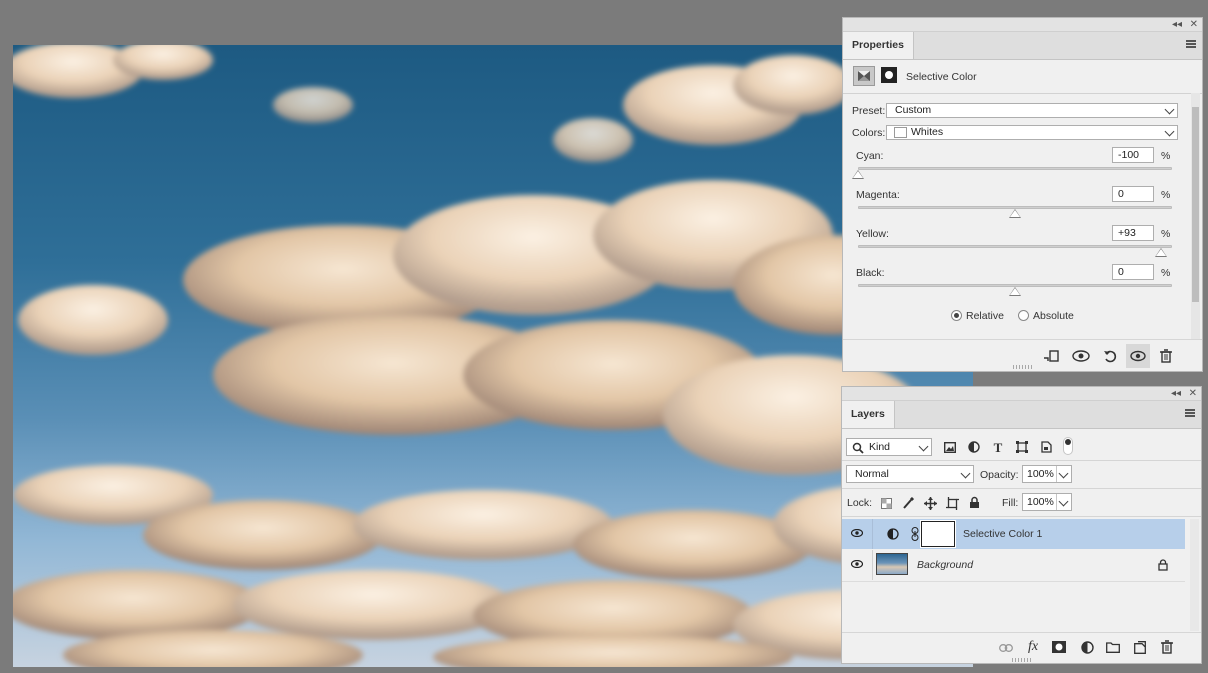 Image resolution: width=1208 pixels, height=673 pixels. Describe the element at coordinates (998, 447) in the screenshot. I see `type-filter-icon: T` at that location.